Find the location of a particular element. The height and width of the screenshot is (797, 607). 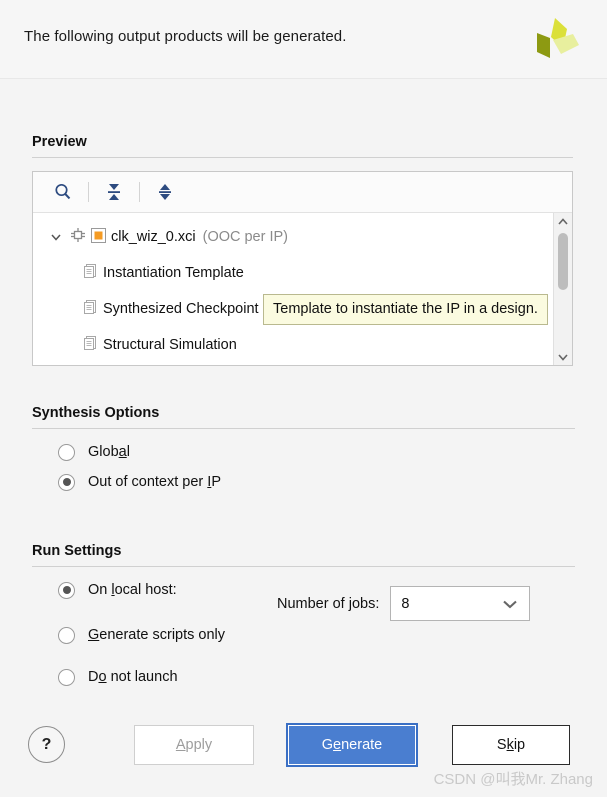

radio-out-of-context-per-ip-label: Out of context per IP is located at coordinates (154, 482).